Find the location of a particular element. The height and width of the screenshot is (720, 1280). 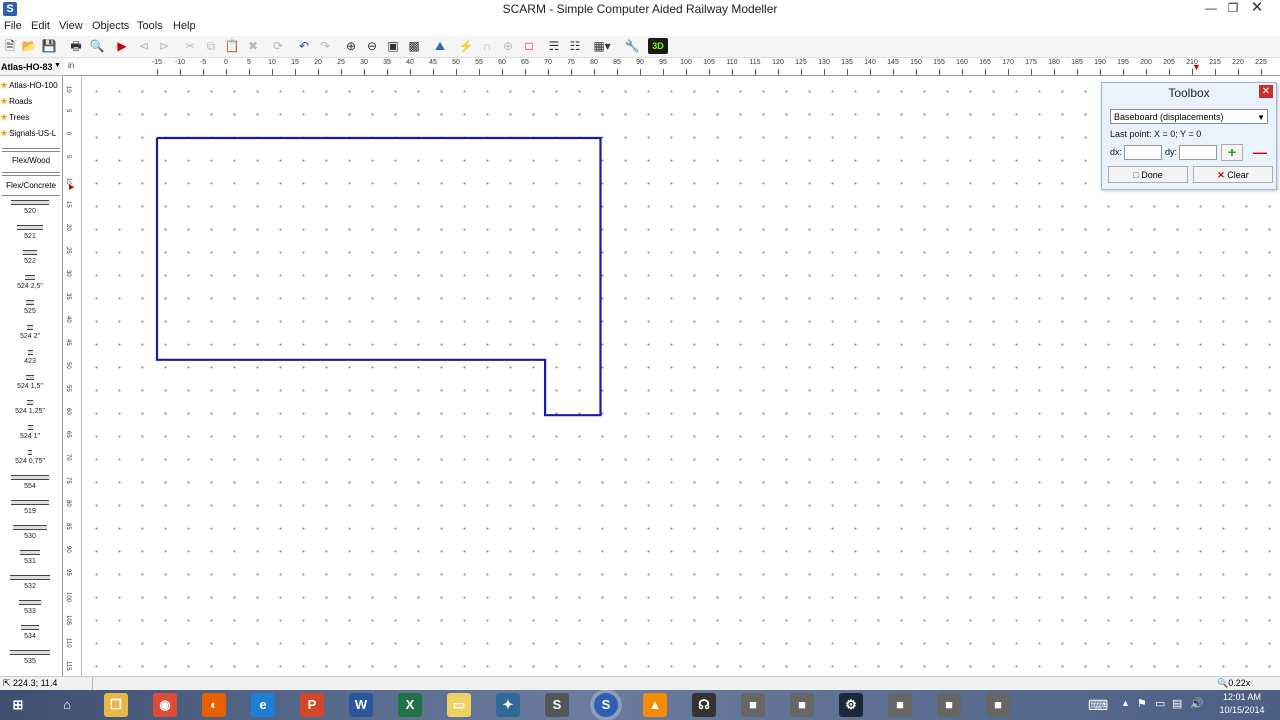

firefox-icon: ◐ is located at coordinates (214, 705).